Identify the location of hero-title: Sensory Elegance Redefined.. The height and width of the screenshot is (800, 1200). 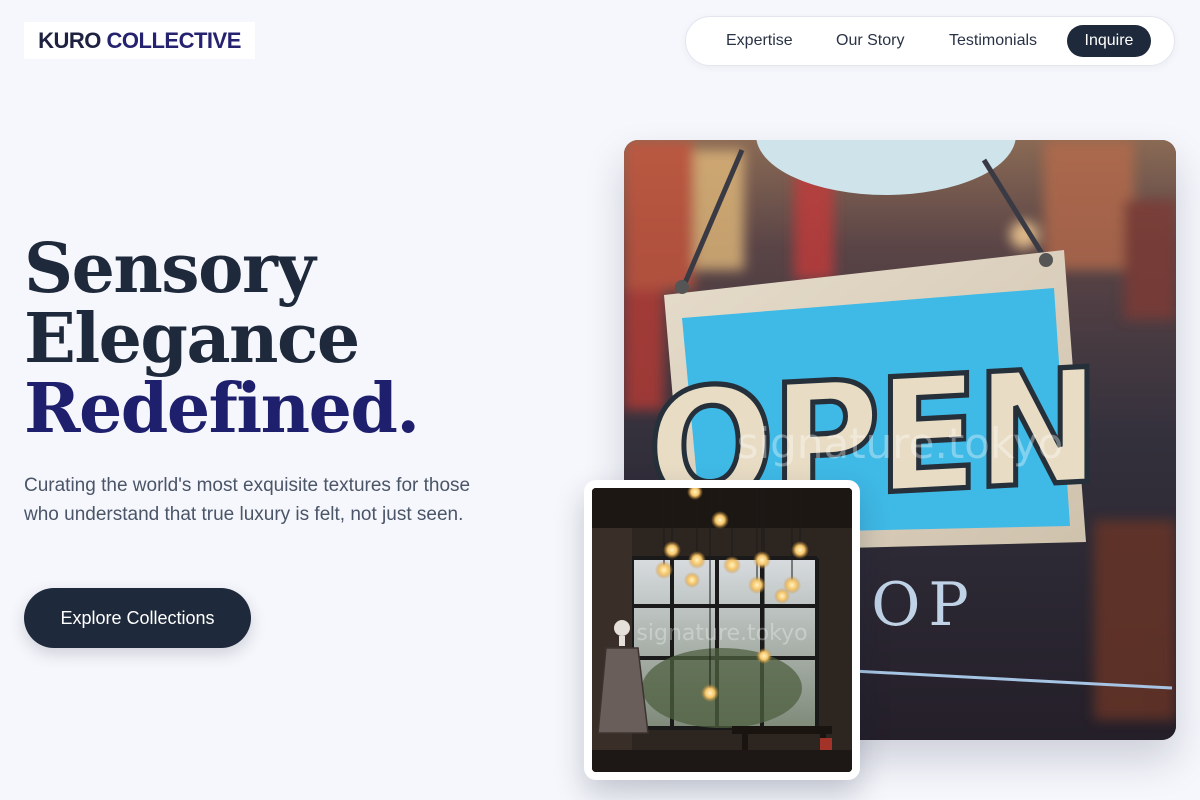
(222, 339).